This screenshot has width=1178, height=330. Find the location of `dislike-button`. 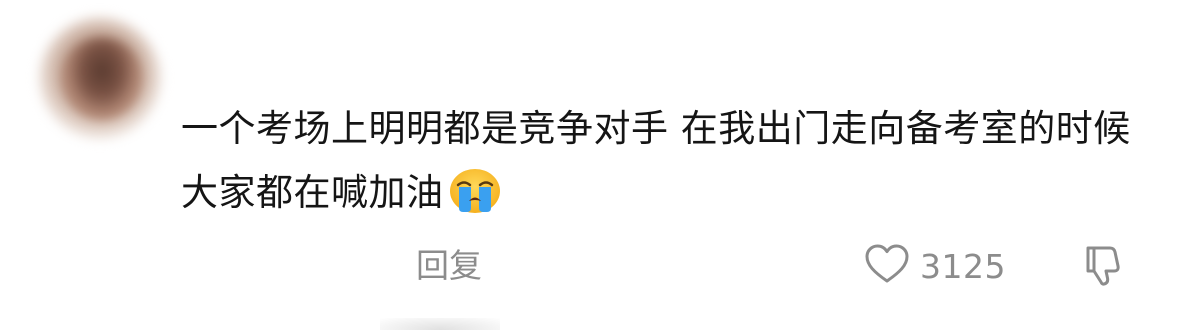

dislike-button is located at coordinates (1103, 267).